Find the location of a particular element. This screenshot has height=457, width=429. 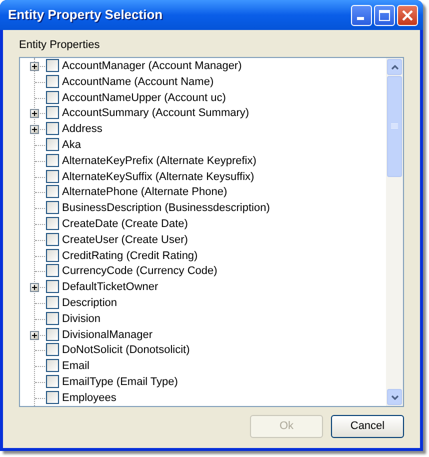

property-label: Employees is located at coordinates (89, 397).